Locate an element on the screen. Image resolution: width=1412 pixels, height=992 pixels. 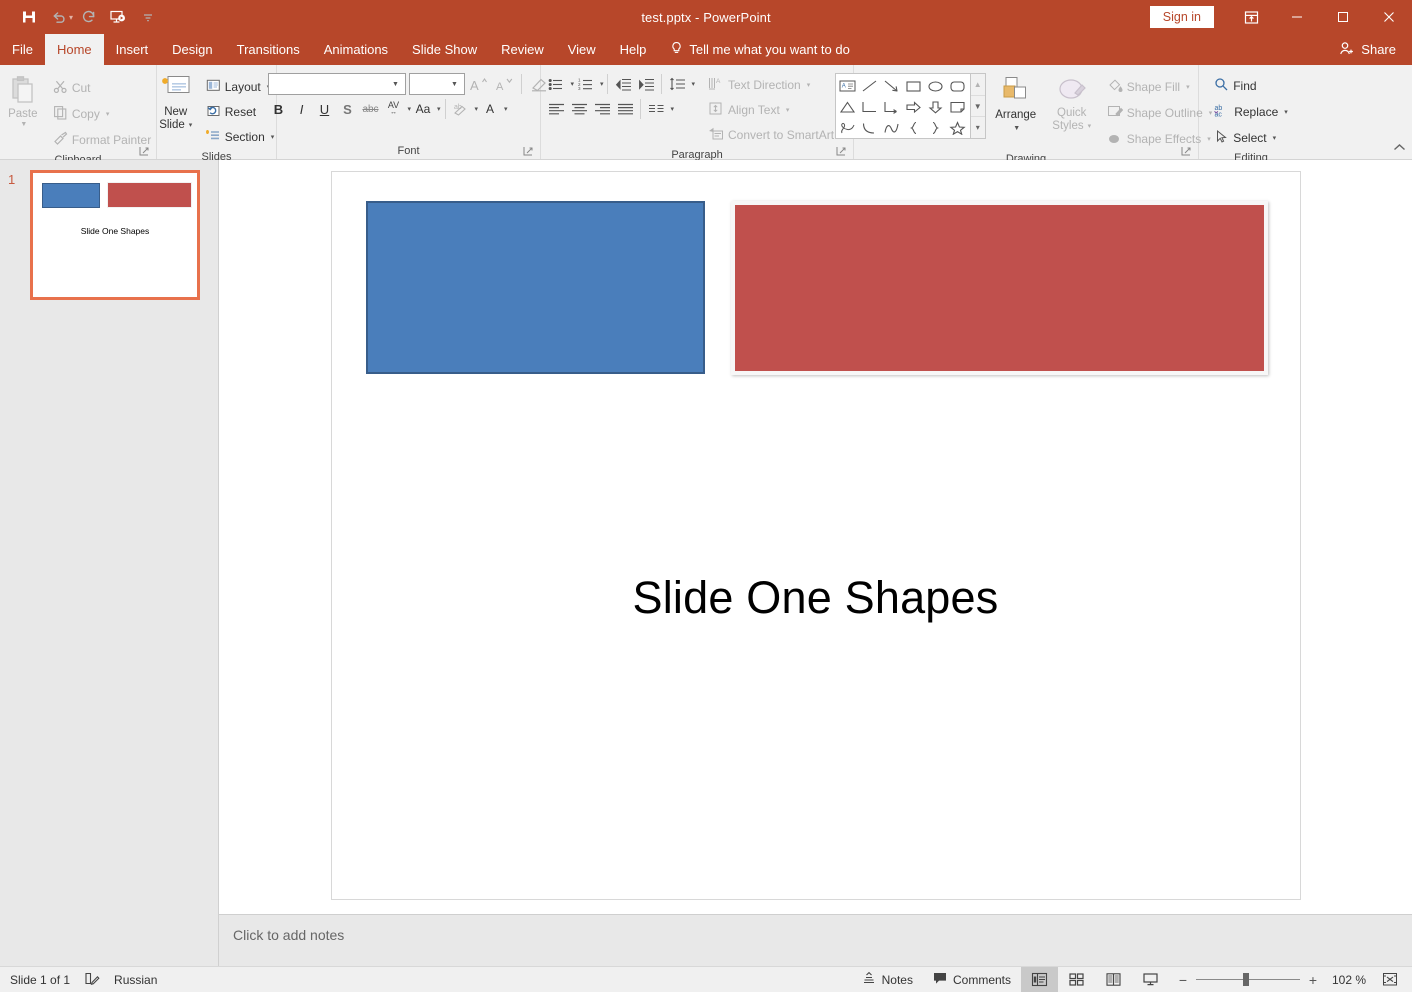
align-text-button: Align Text ▾ is located at coordinates (776, 110).